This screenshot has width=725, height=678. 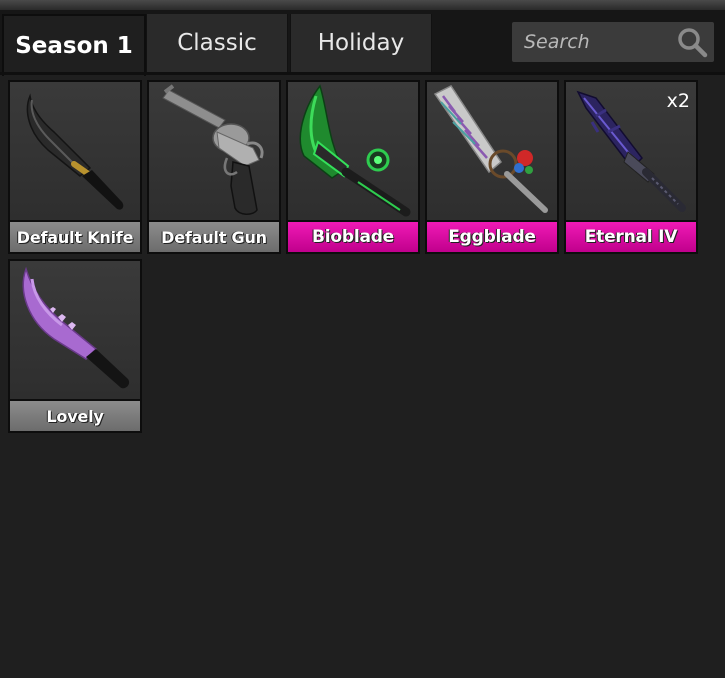 I want to click on item-label: Default Gun, so click(x=214, y=237).